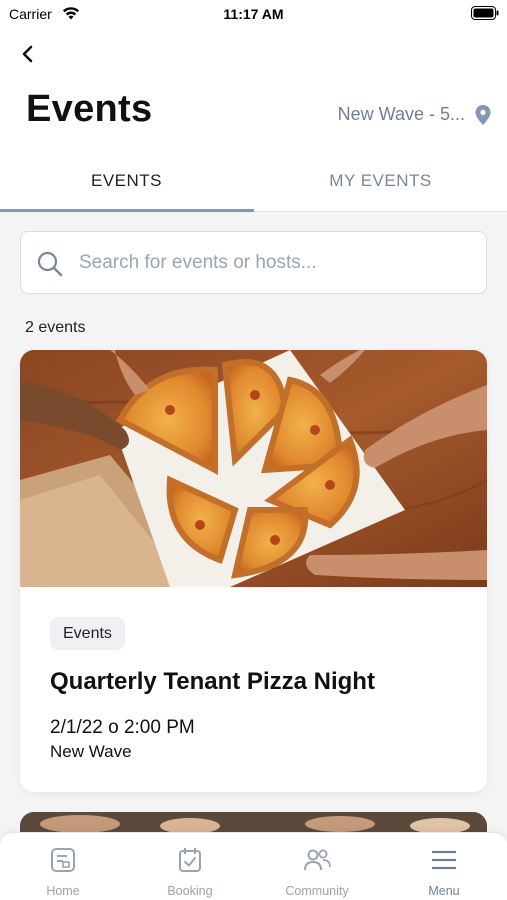  Describe the element at coordinates (380, 181) in the screenshot. I see `tab-my-events: MY EVENTS` at that location.